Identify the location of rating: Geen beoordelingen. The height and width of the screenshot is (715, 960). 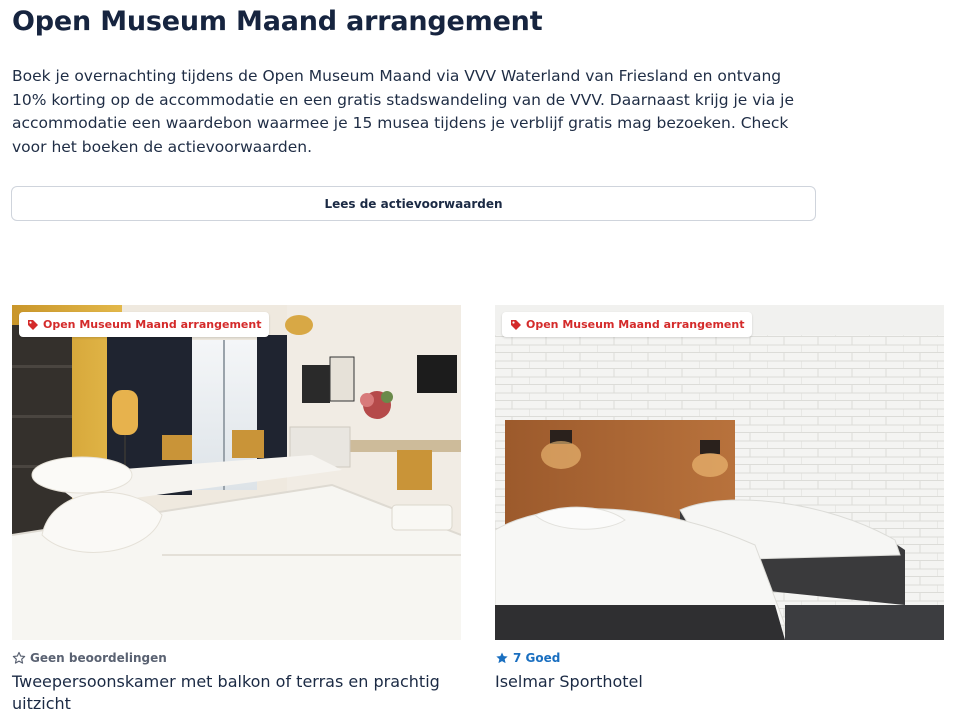
(89, 658).